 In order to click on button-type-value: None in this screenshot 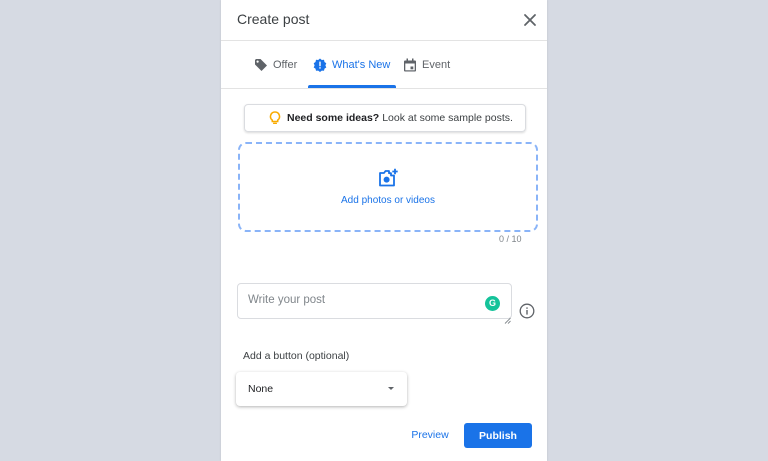, I will do `click(261, 389)`.